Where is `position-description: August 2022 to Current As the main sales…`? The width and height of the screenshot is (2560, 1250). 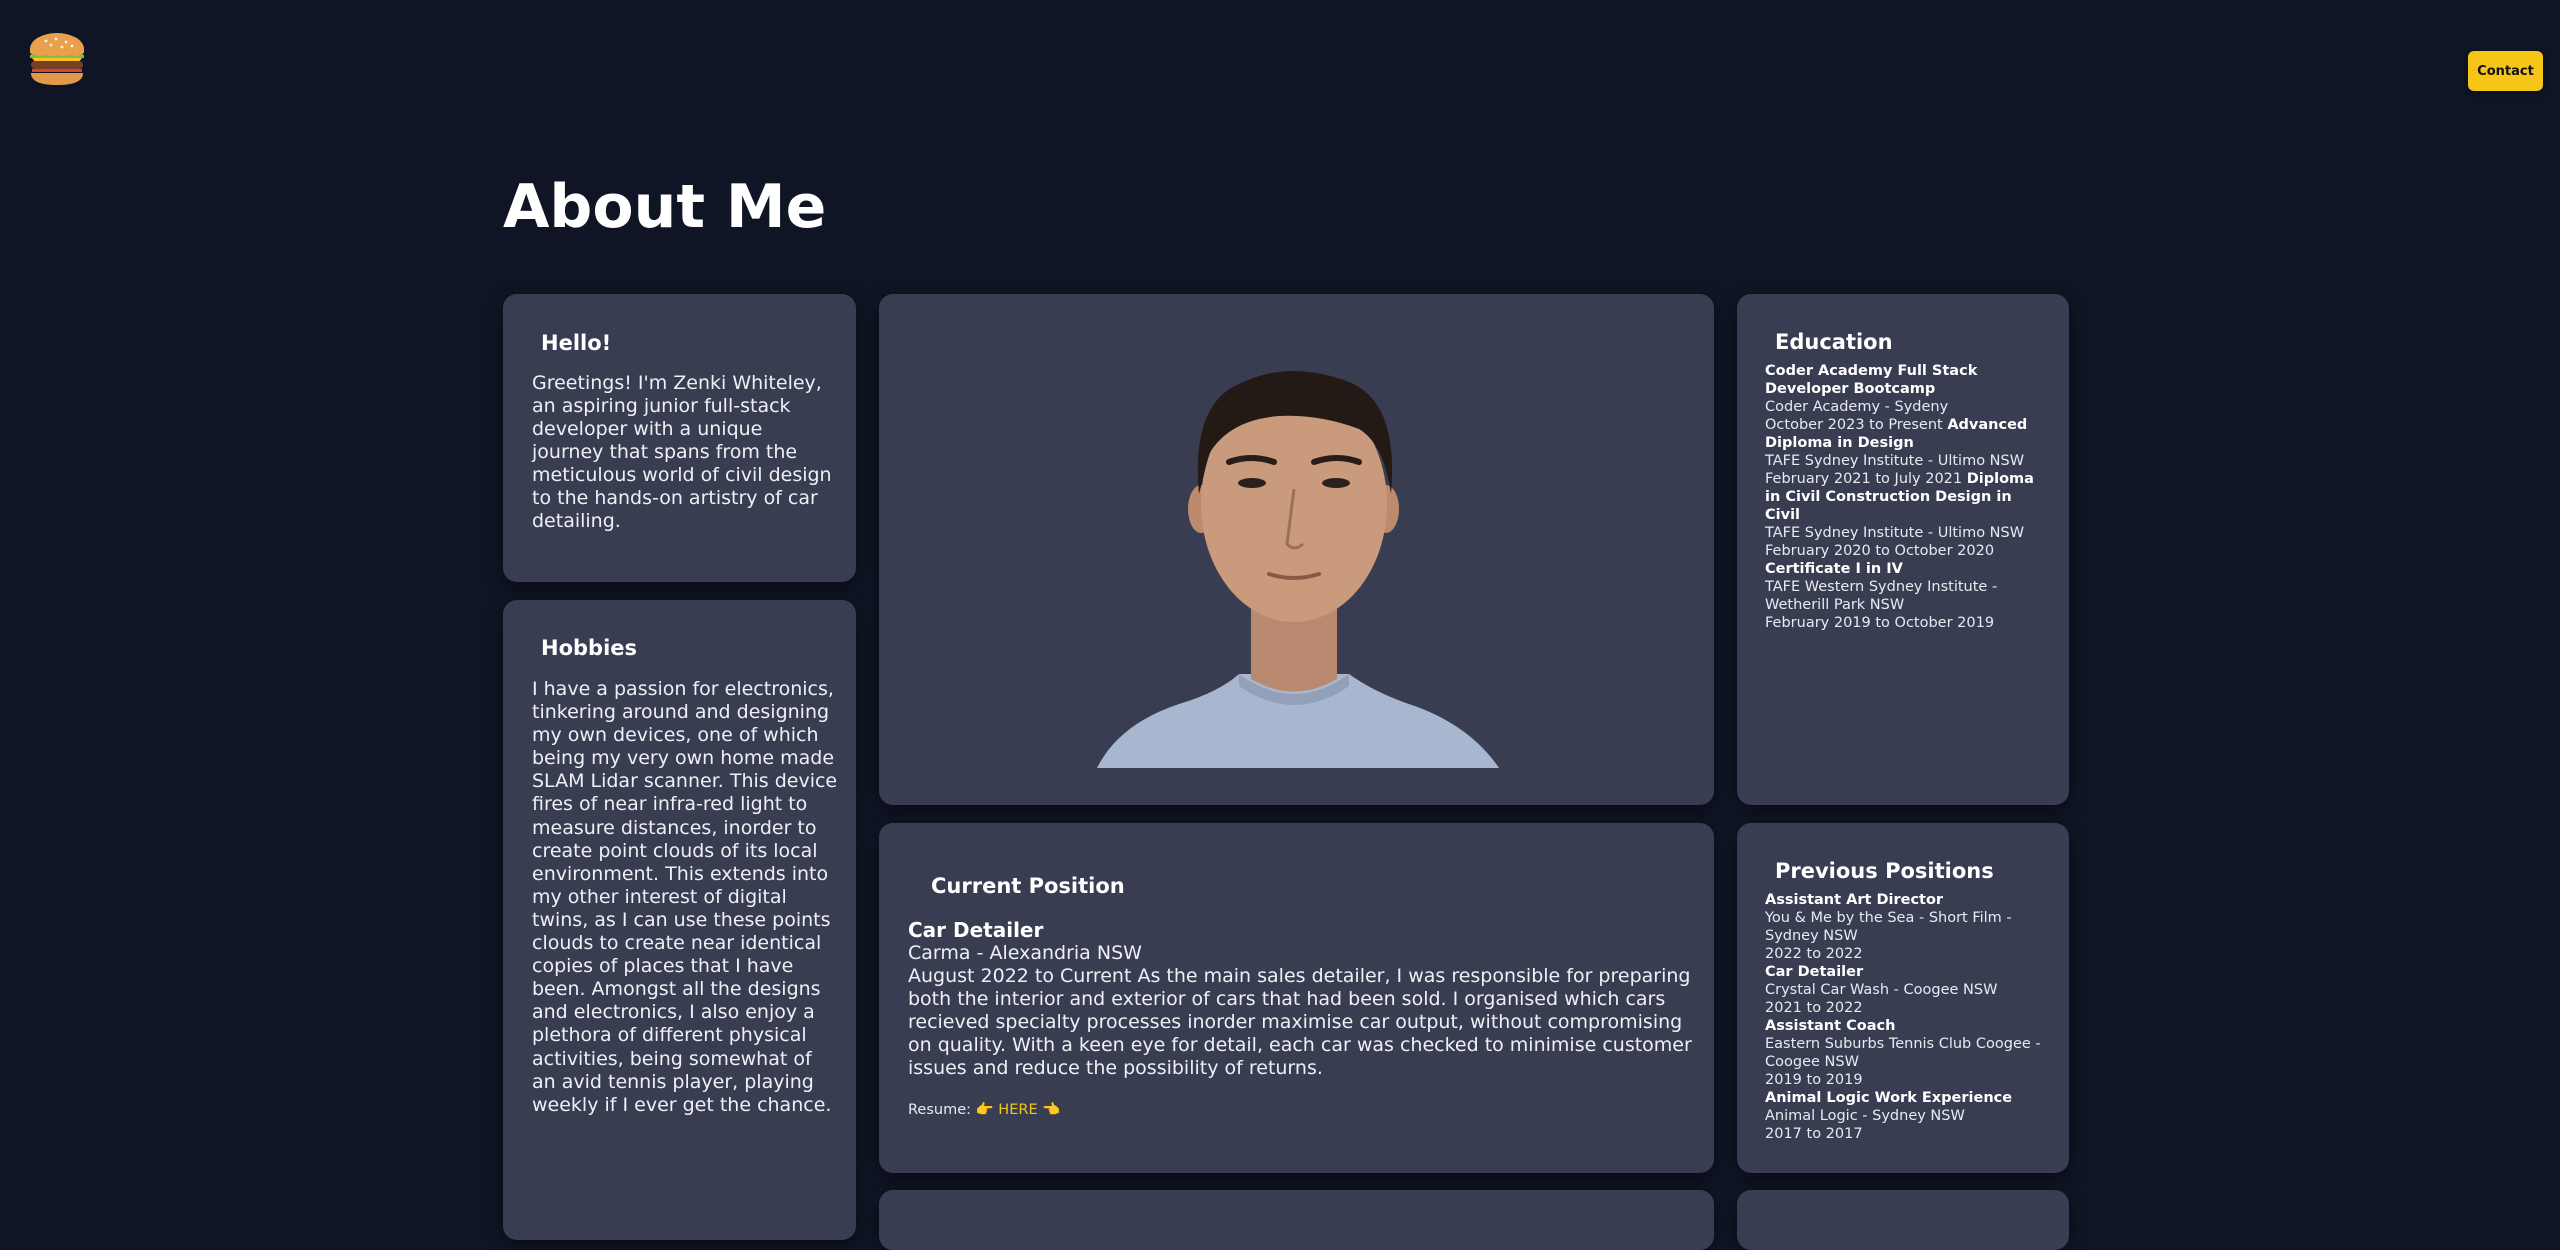 position-description: August 2022 to Current As the main sales… is located at coordinates (1303, 1022).